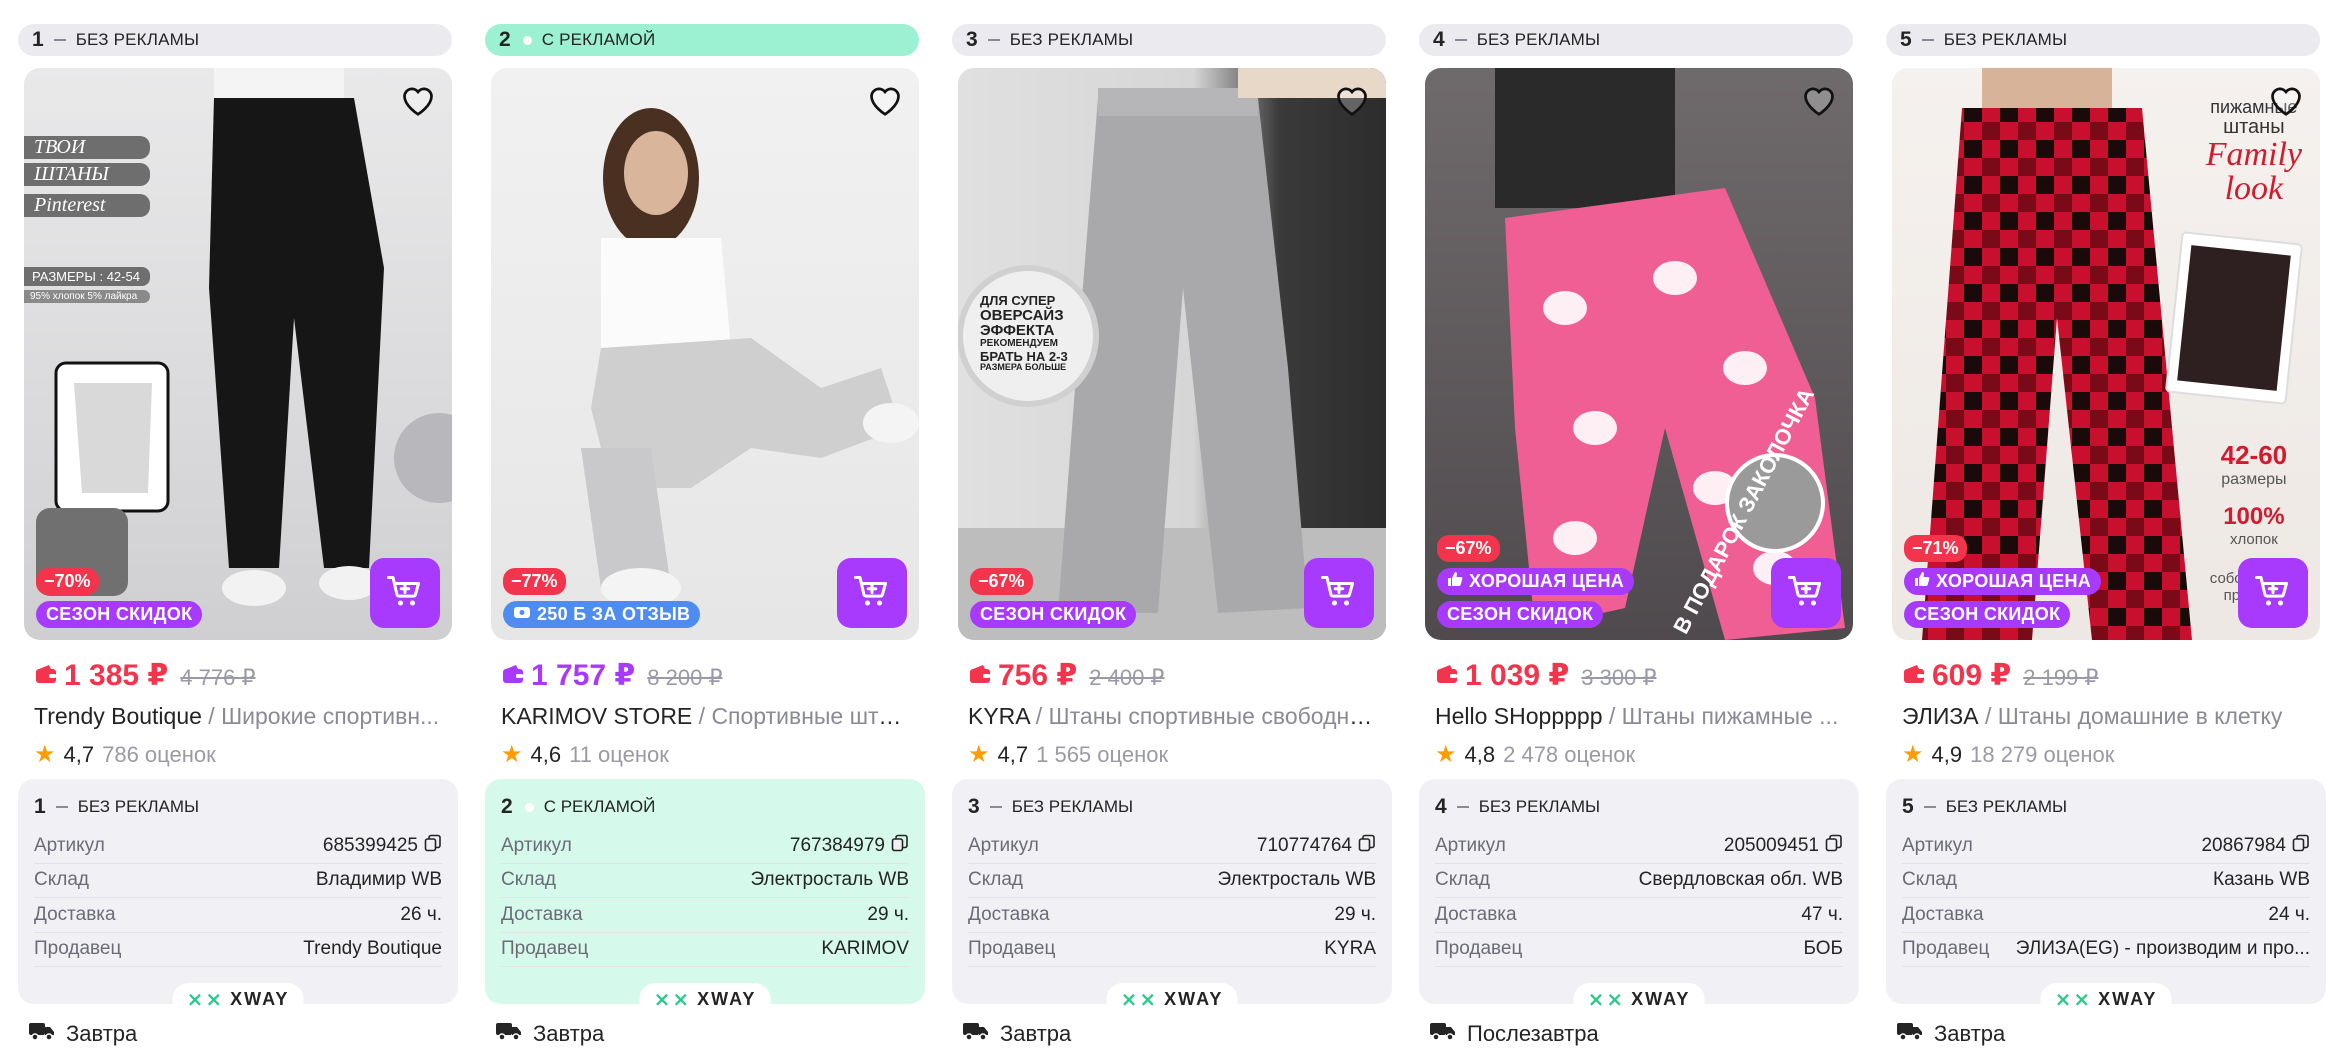  I want to click on brand-name: KARIMOV STORE, so click(596, 716).